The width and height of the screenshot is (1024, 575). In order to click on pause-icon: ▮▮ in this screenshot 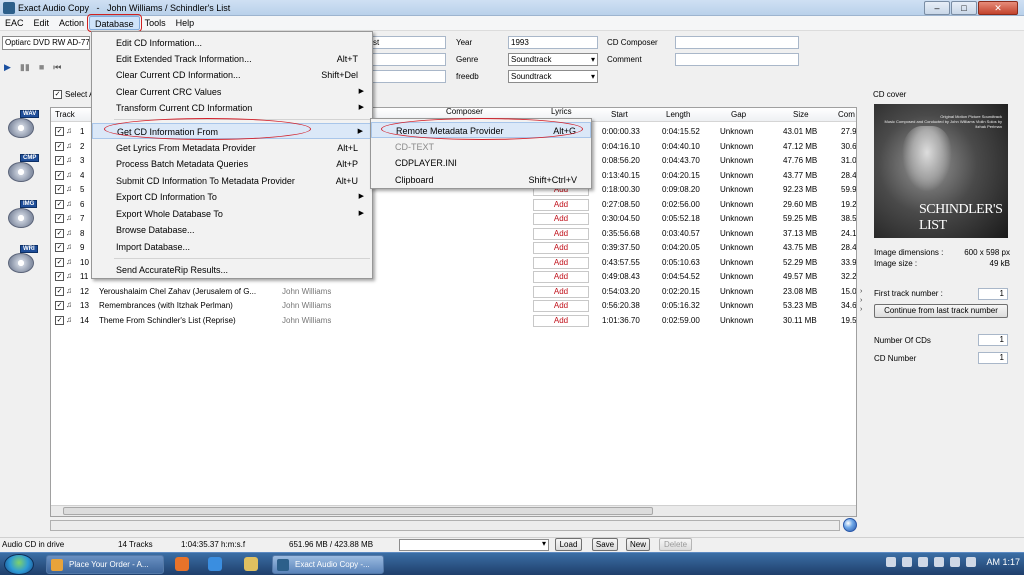, I will do `click(25, 67)`.